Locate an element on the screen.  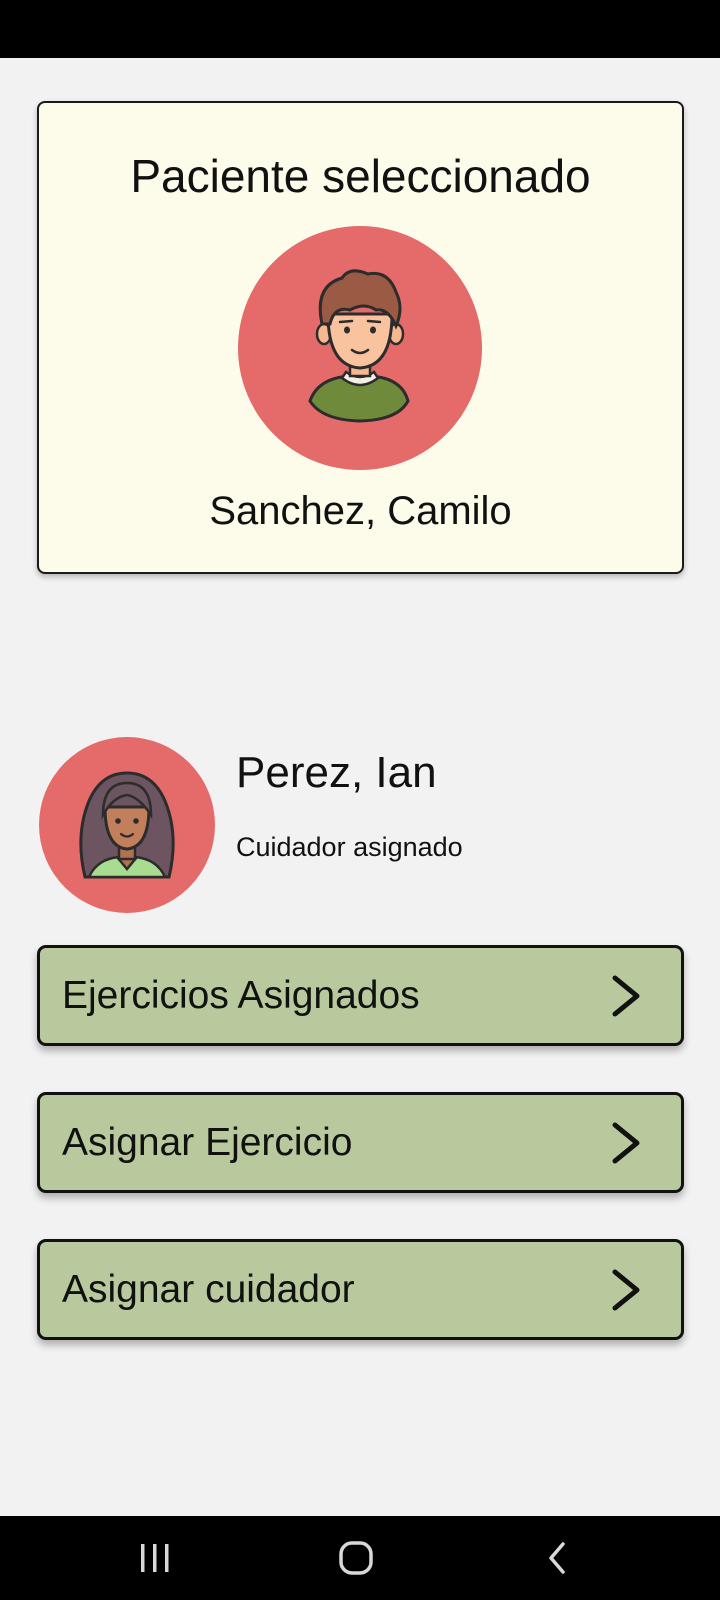
caregiver-name: Perez, Ian is located at coordinates (336, 772).